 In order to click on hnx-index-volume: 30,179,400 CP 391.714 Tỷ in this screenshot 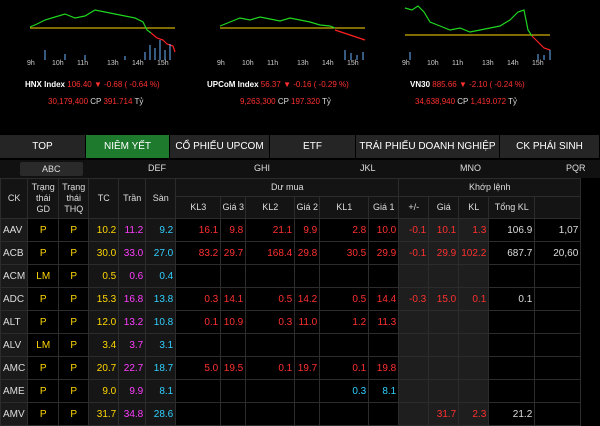, I will do `click(95, 101)`.